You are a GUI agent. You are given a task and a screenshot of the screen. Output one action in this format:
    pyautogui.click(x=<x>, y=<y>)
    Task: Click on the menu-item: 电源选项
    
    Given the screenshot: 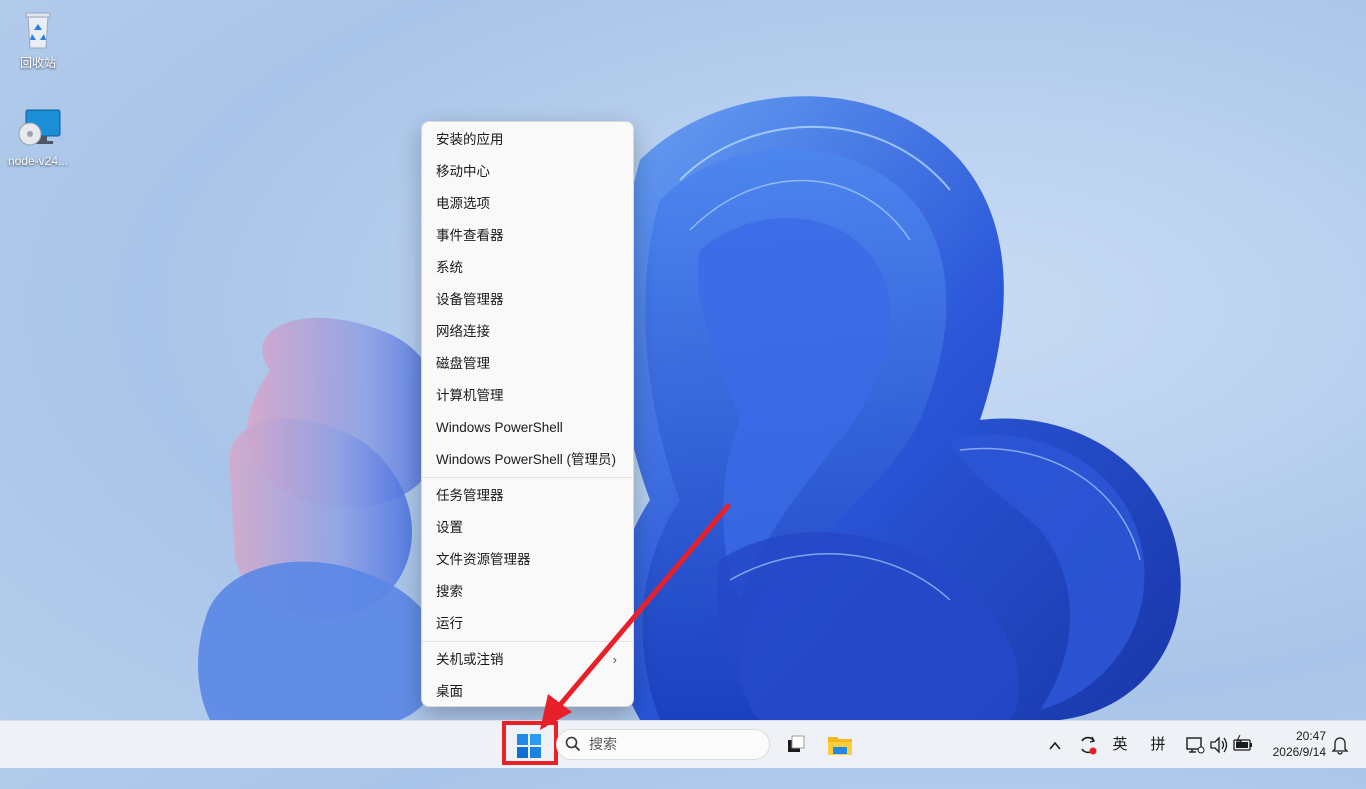 What is the action you would take?
    pyautogui.click(x=527, y=204)
    